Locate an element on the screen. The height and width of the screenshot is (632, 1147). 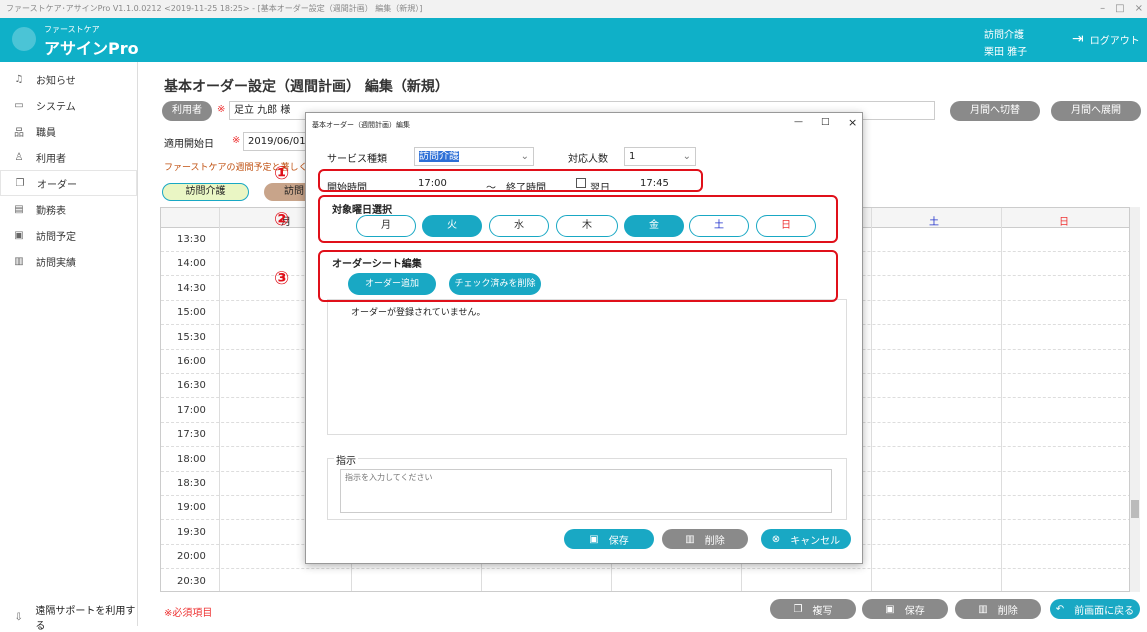
staff-count-select: 1 ⌄ is located at coordinates (660, 156).